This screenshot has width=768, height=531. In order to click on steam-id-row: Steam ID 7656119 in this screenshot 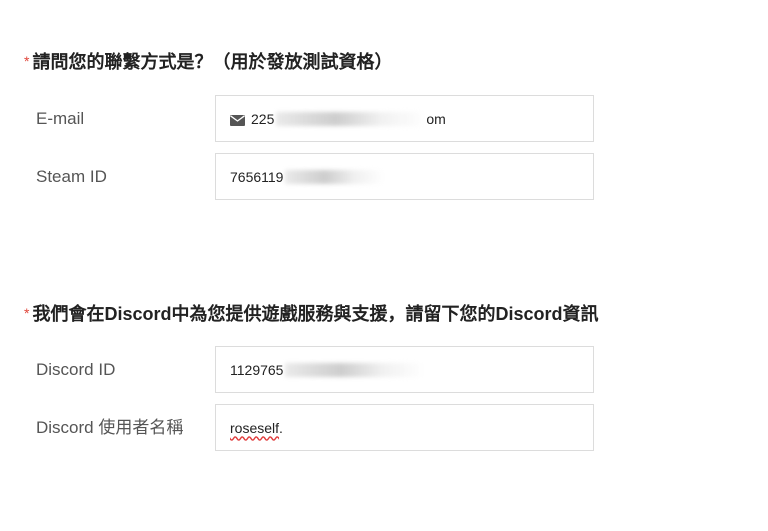, I will do `click(316, 177)`.